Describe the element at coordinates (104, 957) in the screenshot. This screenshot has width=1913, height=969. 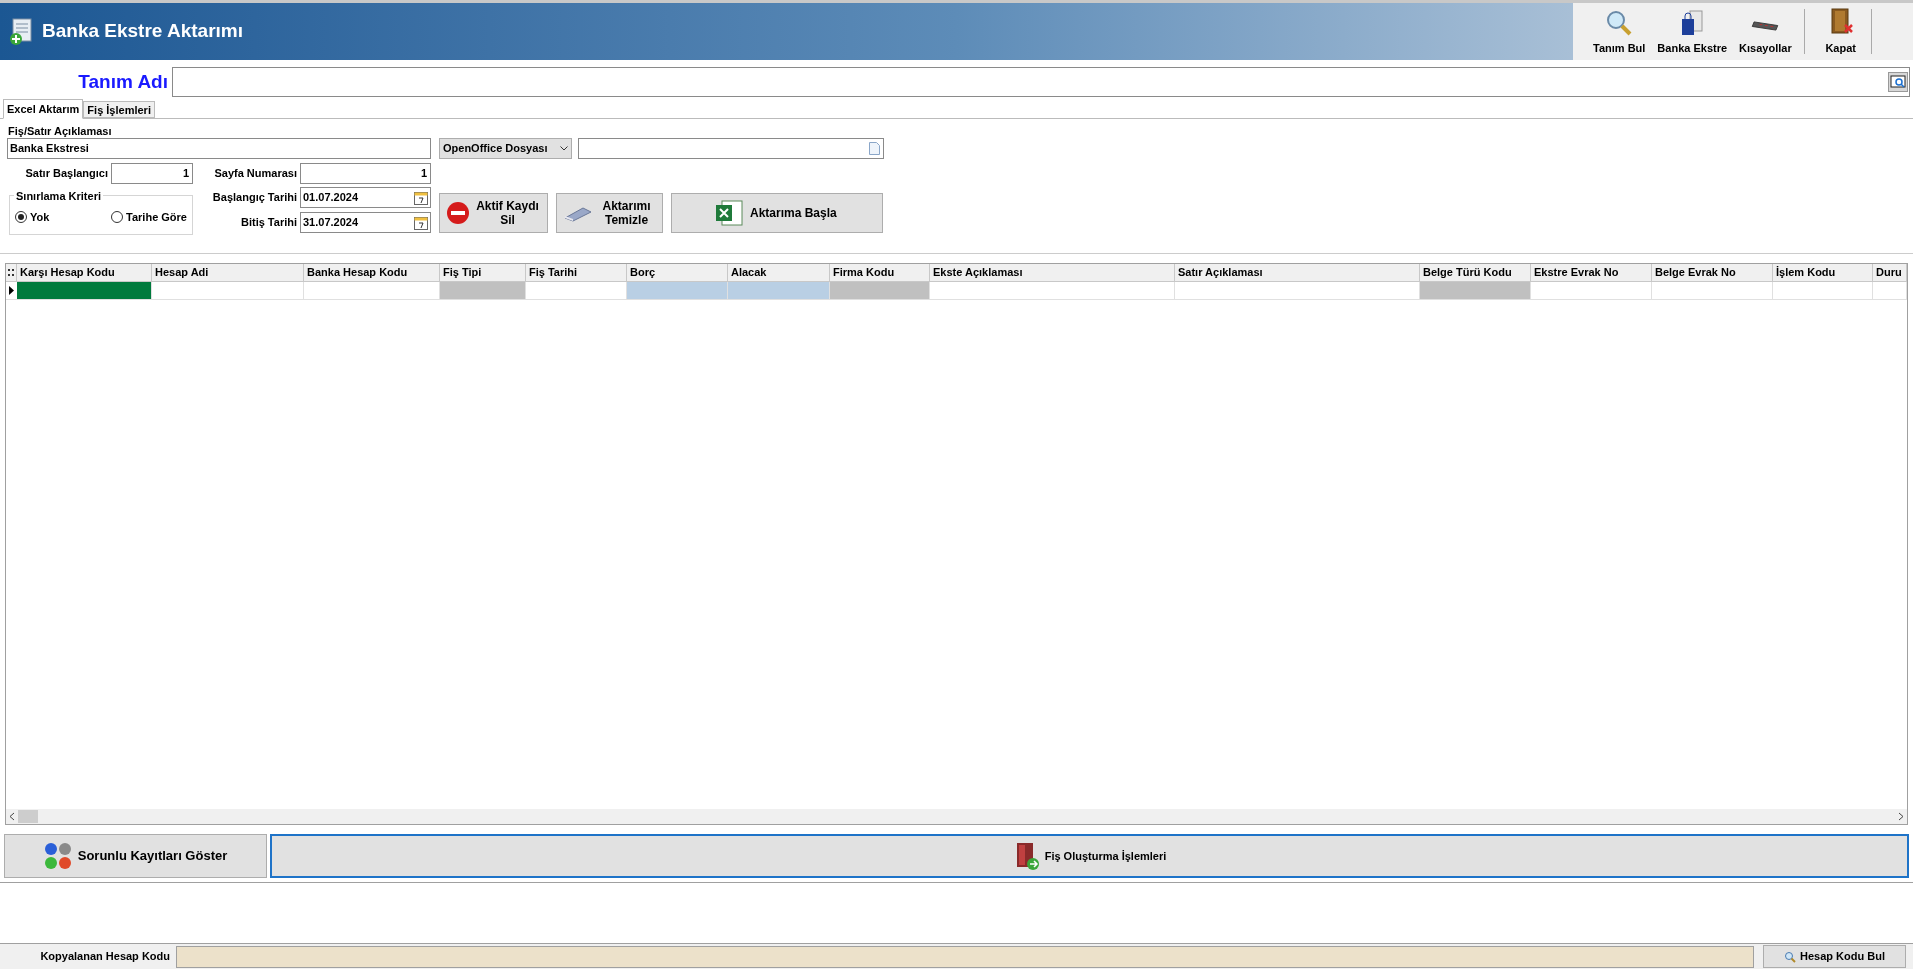
I see `field-label: Kopyalanan Hesap Kodu` at that location.